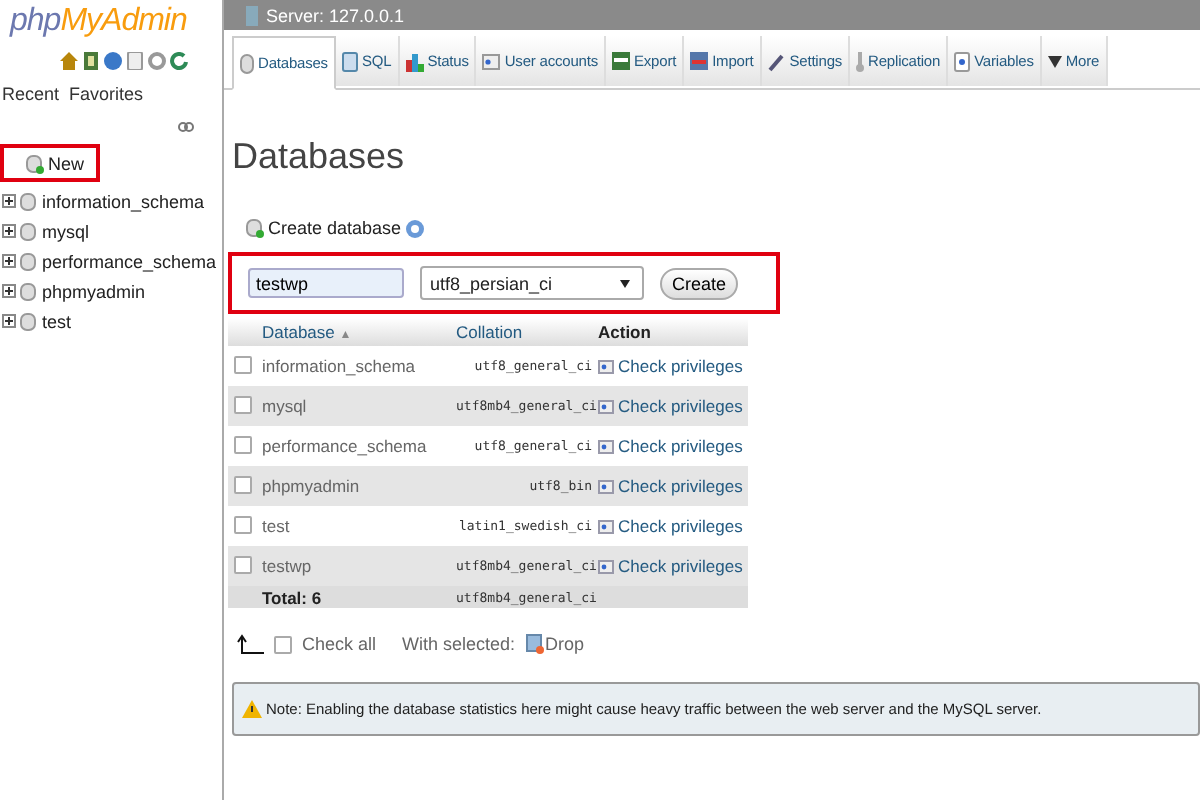 Image resolution: width=1200 pixels, height=800 pixels. What do you see at coordinates (98, 22) in the screenshot?
I see `logo: phpMyAdmin` at bounding box center [98, 22].